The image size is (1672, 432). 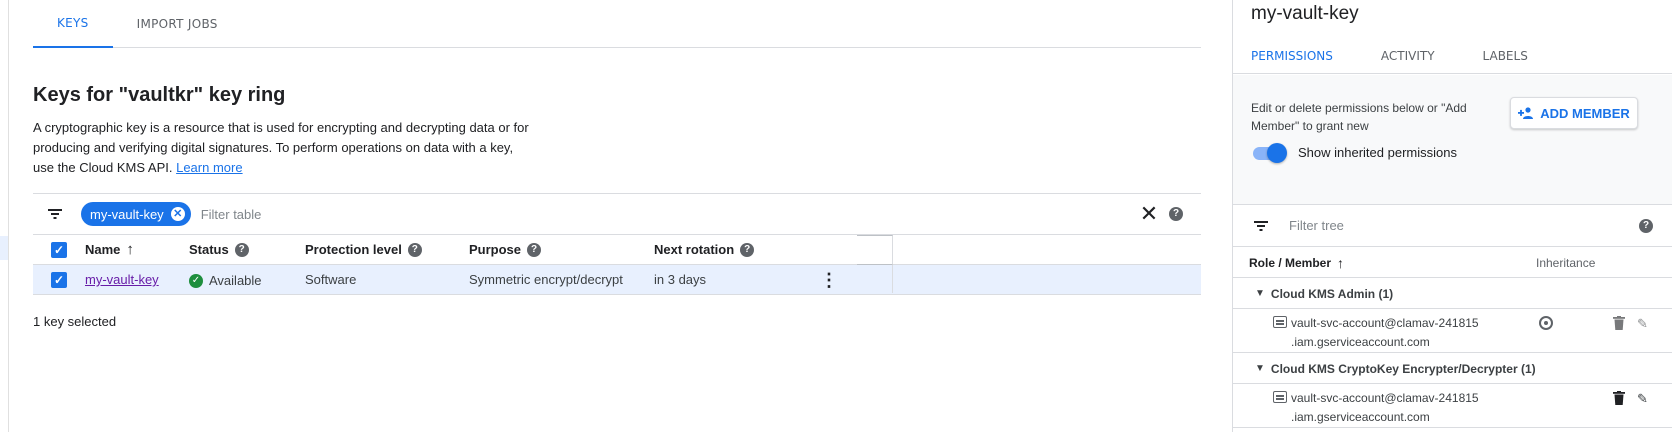 I want to click on protection-help-icon: ?, so click(x=414, y=249).